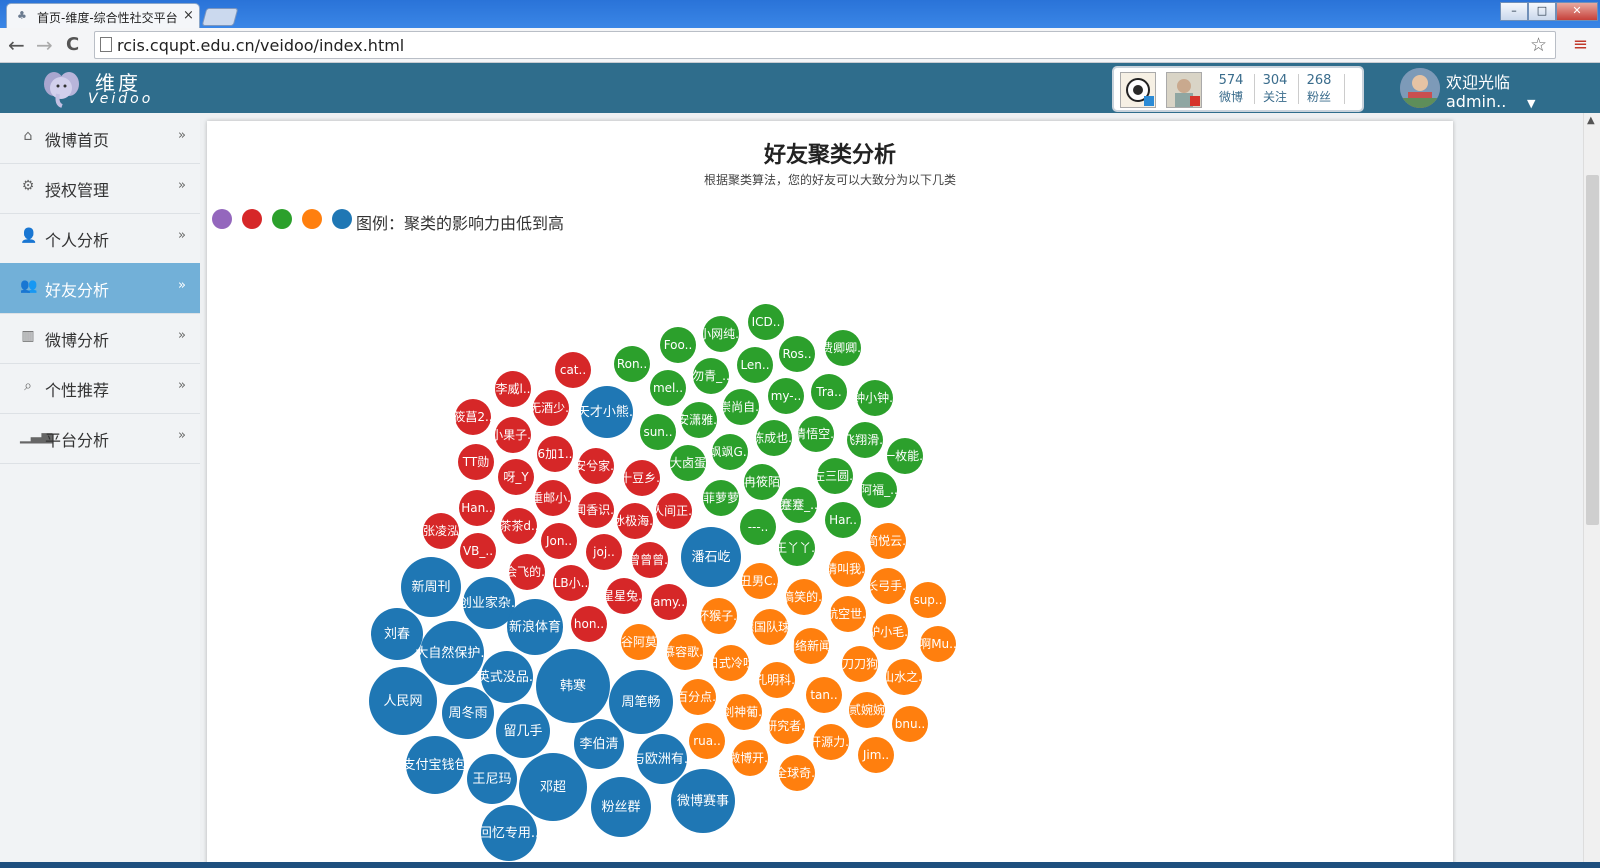 Image resolution: width=1600 pixels, height=868 pixels. I want to click on maximize-button: □, so click(1542, 11).